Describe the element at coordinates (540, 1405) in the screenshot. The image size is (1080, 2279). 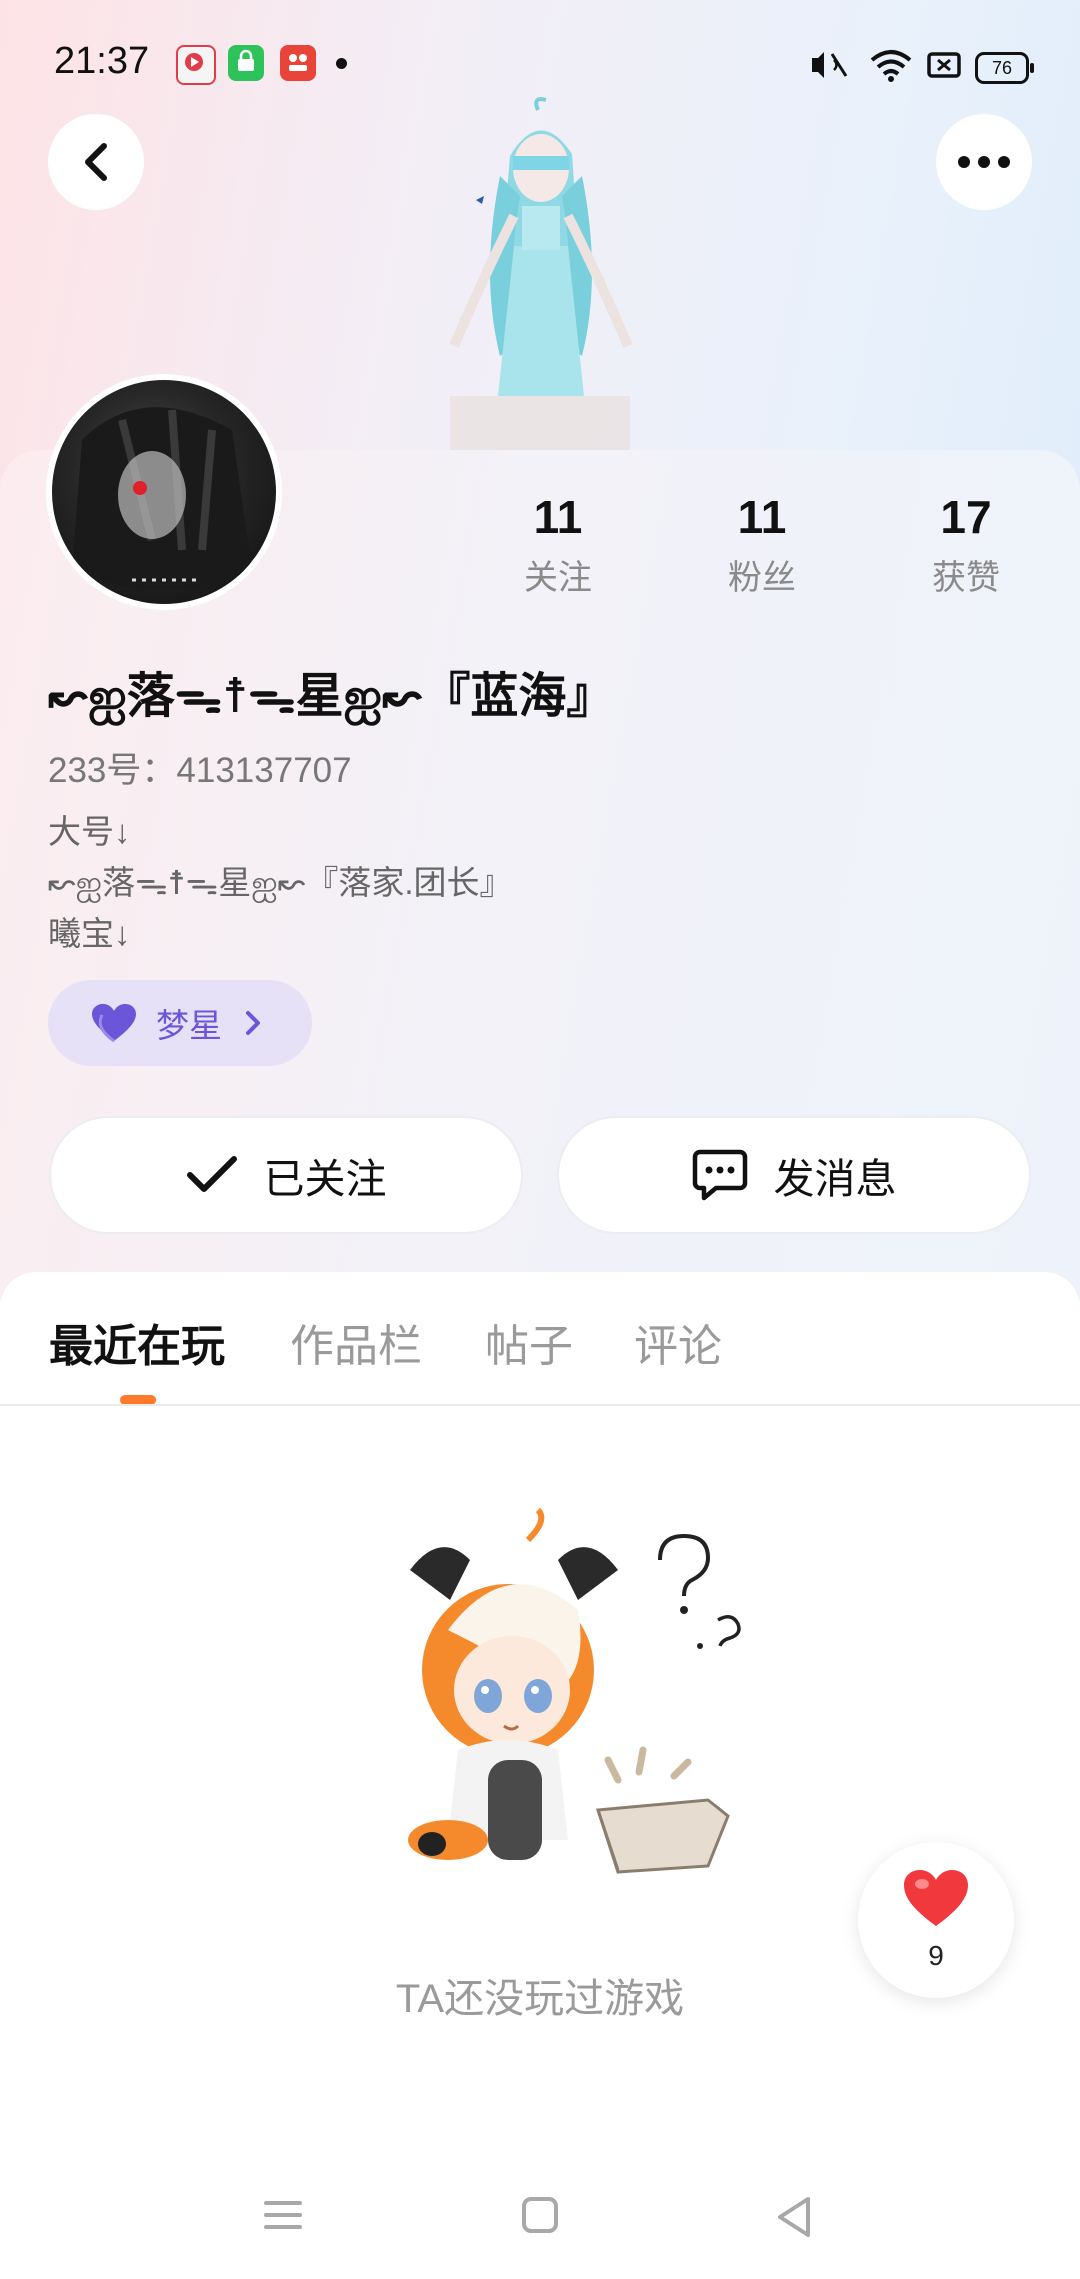
I see `tab-divider` at that location.